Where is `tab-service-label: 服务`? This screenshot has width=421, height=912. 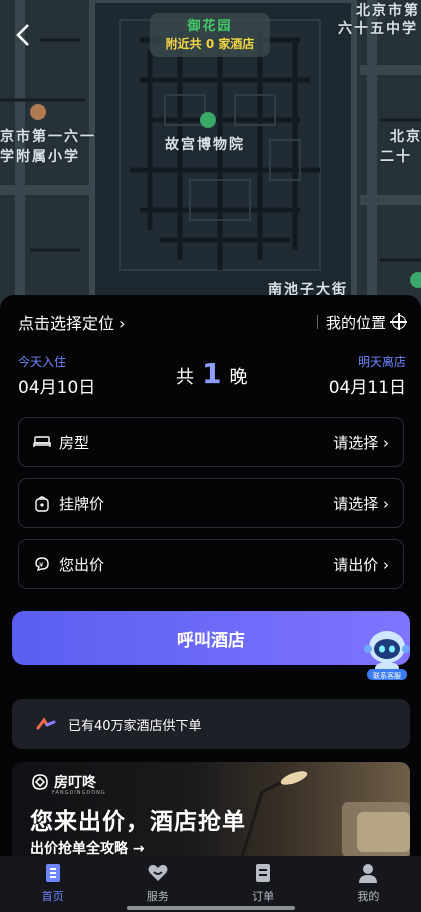
tab-service-label: 服务 is located at coordinates (157, 896).